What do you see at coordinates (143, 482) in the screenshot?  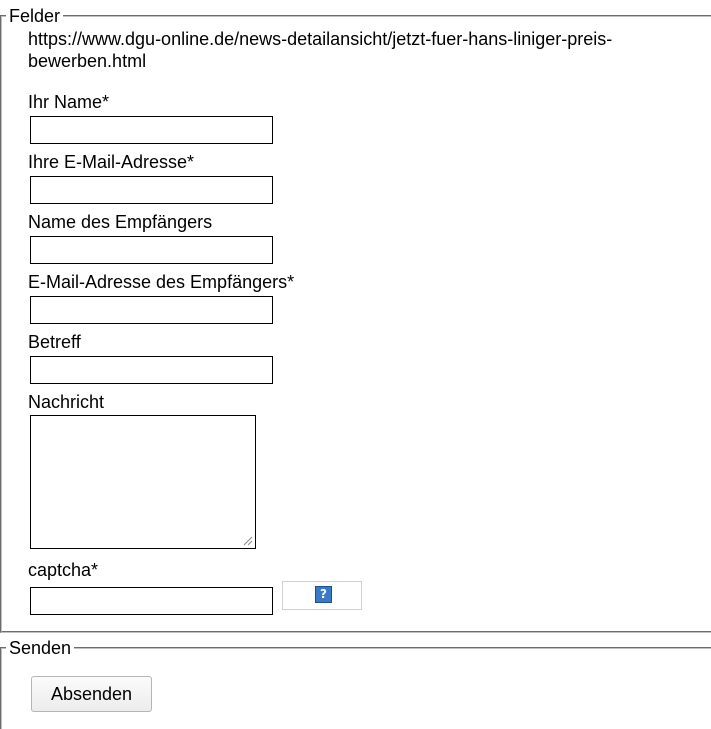 I see `message-textarea` at bounding box center [143, 482].